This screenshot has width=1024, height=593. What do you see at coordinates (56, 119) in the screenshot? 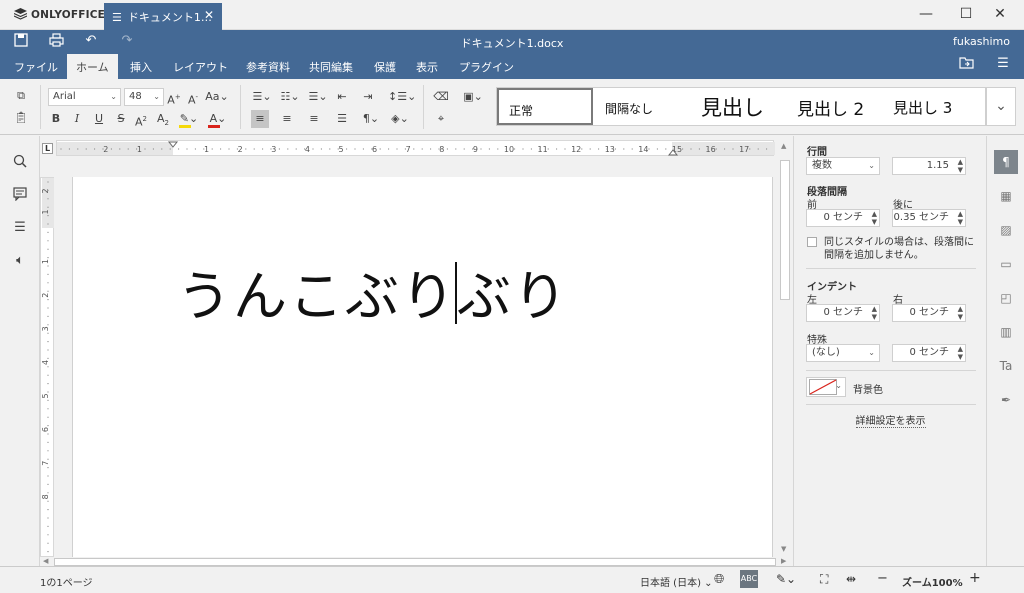
I see `bold-icon: B` at bounding box center [56, 119].